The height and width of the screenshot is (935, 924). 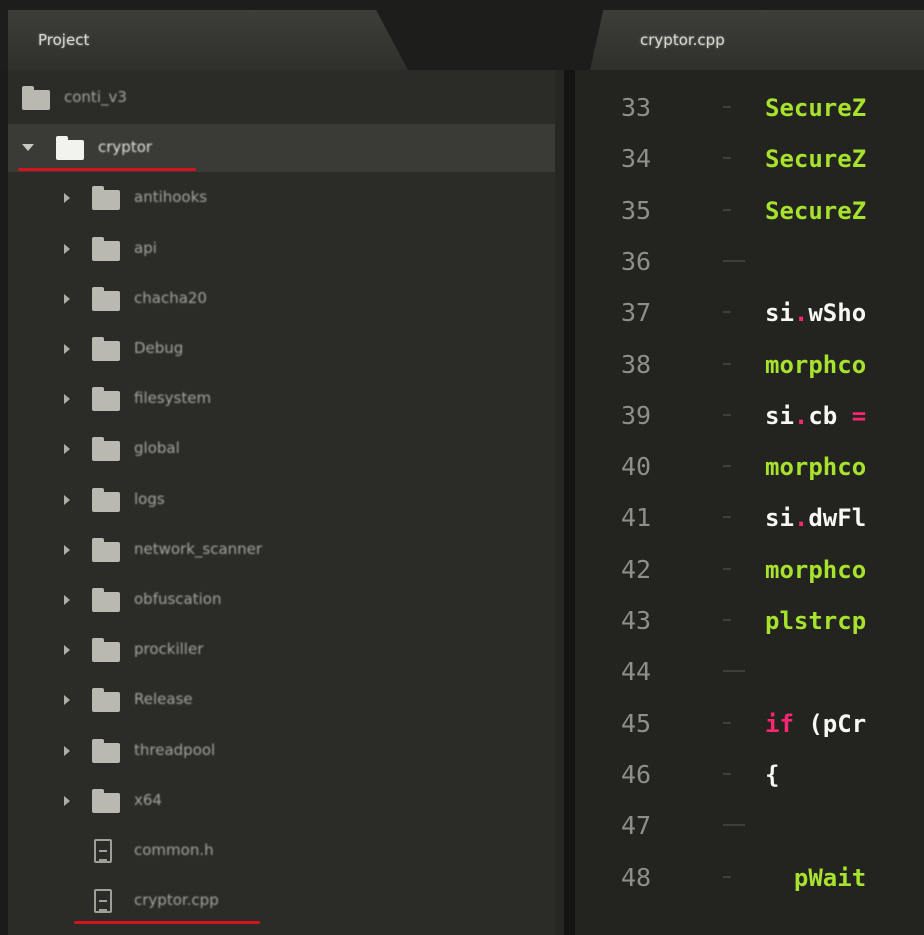 What do you see at coordinates (281, 198) in the screenshot?
I see `tree-folder-item: antihooks` at bounding box center [281, 198].